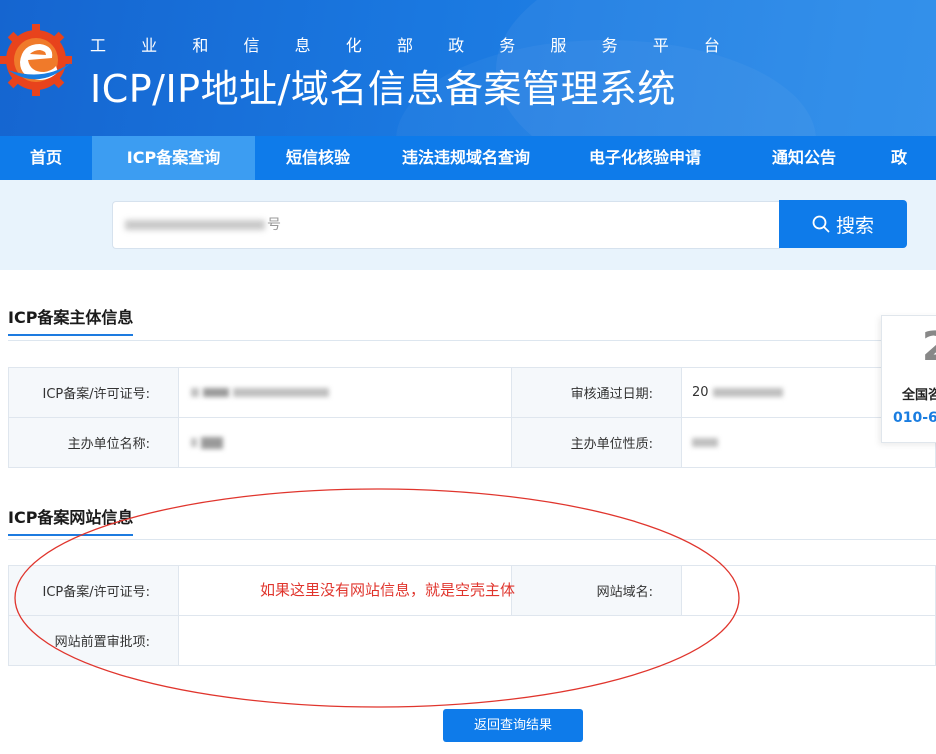 This screenshot has height=754, width=936. Describe the element at coordinates (318, 158) in the screenshot. I see `nav-item: 短信核验` at that location.